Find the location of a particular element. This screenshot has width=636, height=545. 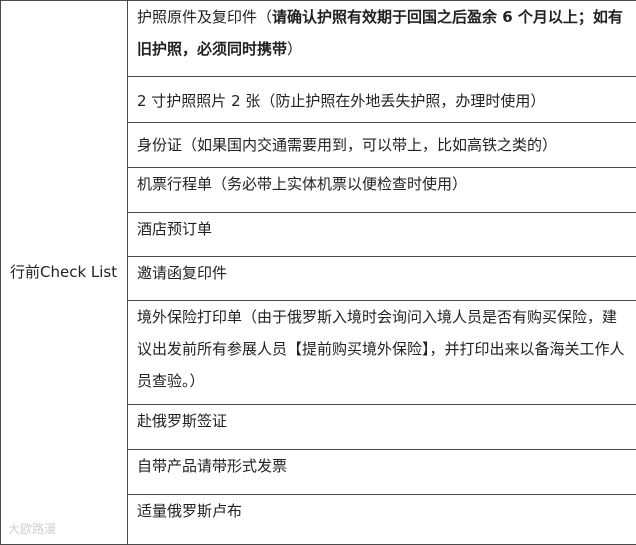

item-id-card: 身份证（如果国内交通需要用到，可以带上，比如高铁之类的） is located at coordinates (382, 145).